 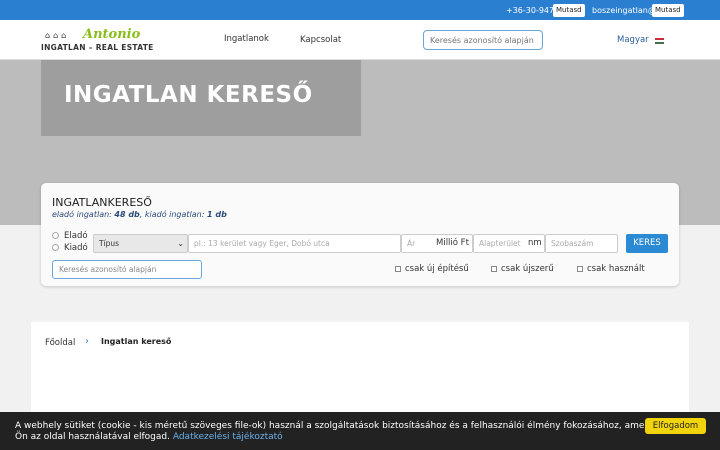 I want to click on radio-rent-dot, so click(x=55, y=247).